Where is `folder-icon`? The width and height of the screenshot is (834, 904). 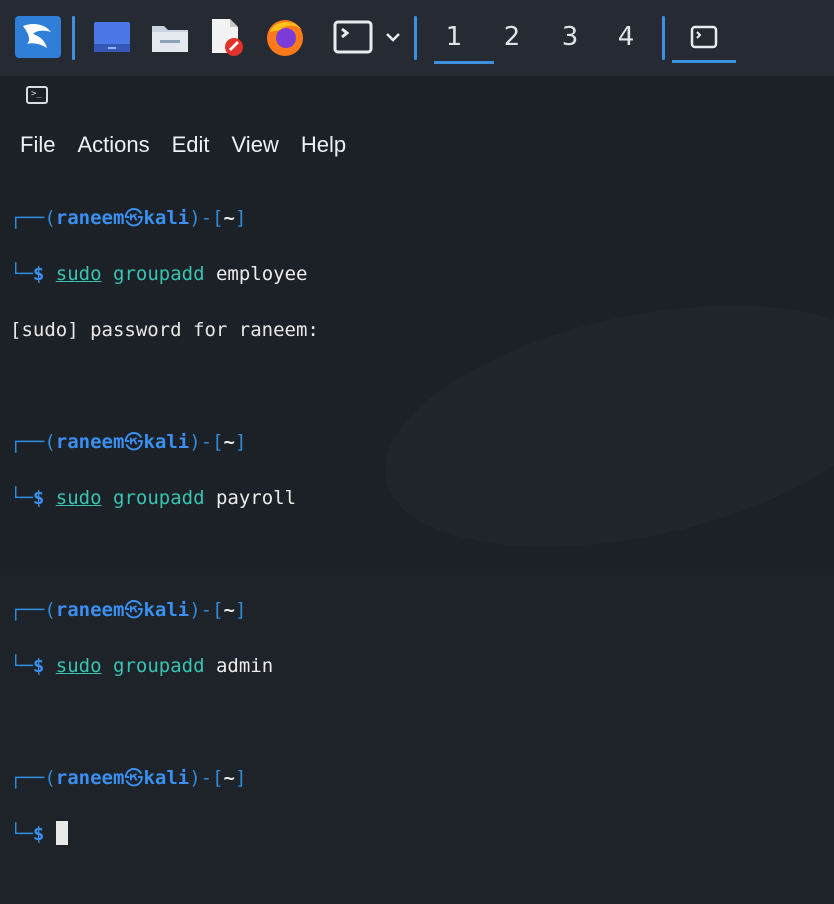
folder-icon is located at coordinates (170, 37).